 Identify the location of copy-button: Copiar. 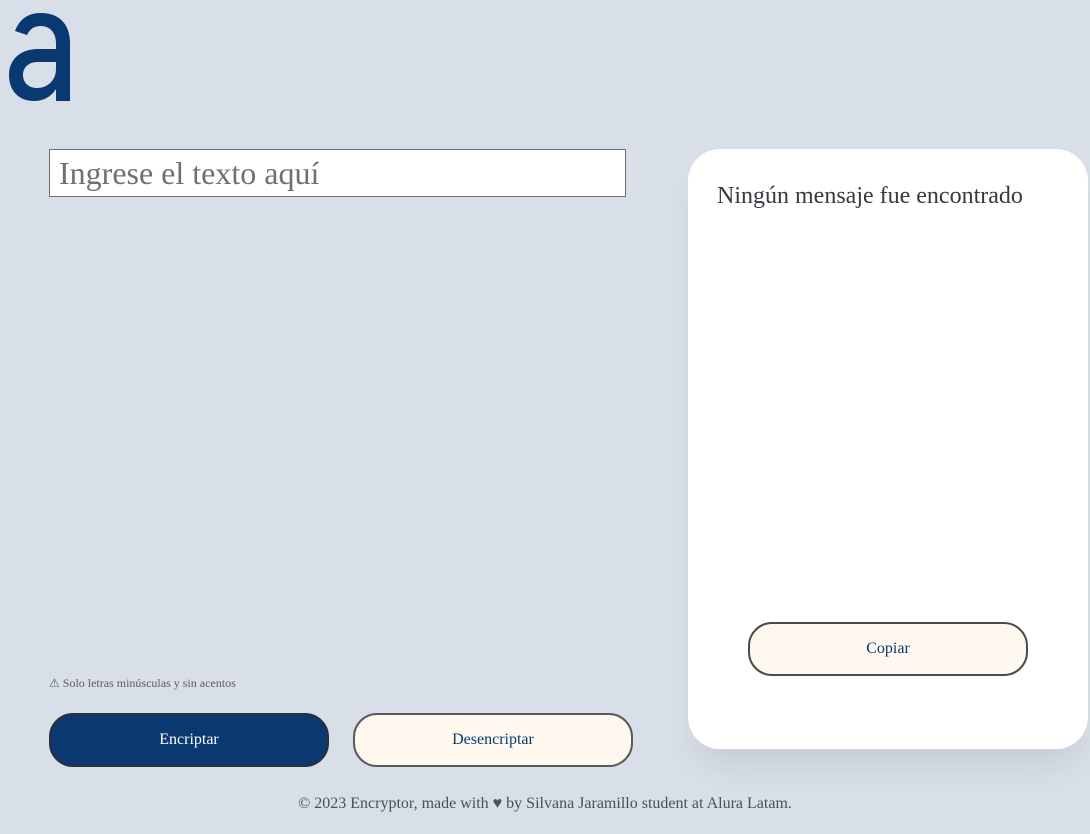
(888, 649).